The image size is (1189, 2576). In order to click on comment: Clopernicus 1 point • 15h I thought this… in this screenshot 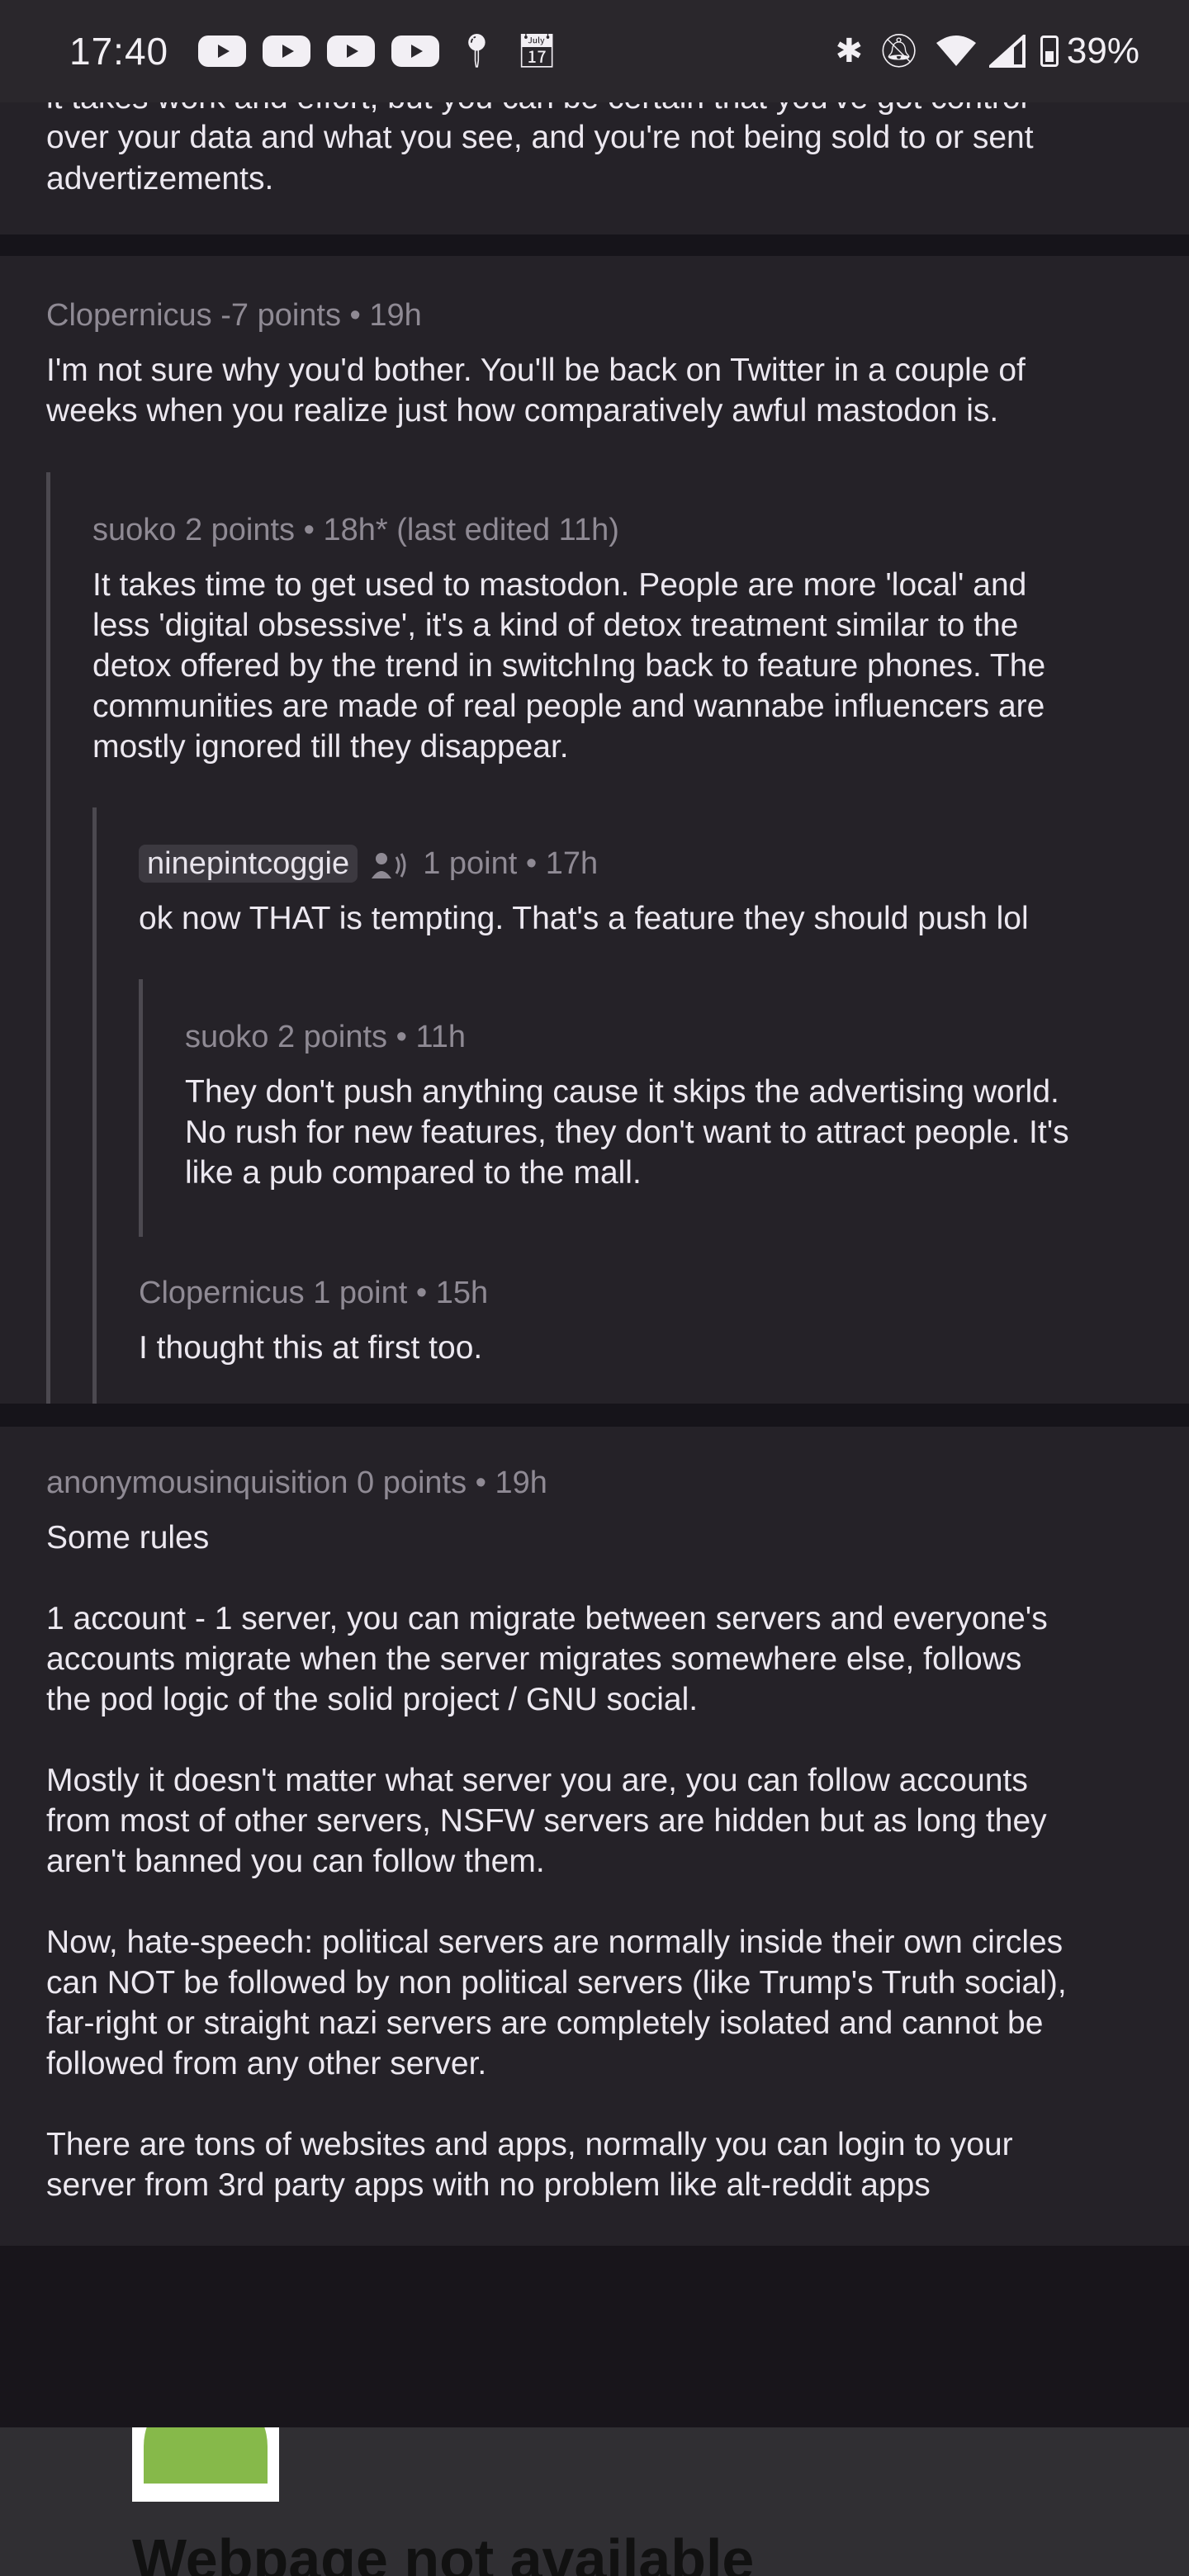, I will do `click(651, 1321)`.